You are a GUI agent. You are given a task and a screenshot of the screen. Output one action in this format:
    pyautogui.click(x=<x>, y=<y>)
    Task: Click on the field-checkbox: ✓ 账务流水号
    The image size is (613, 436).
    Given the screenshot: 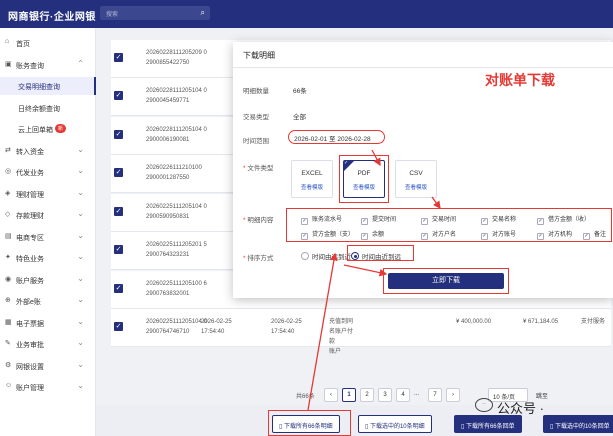 What is the action you would take?
    pyautogui.click(x=321, y=219)
    